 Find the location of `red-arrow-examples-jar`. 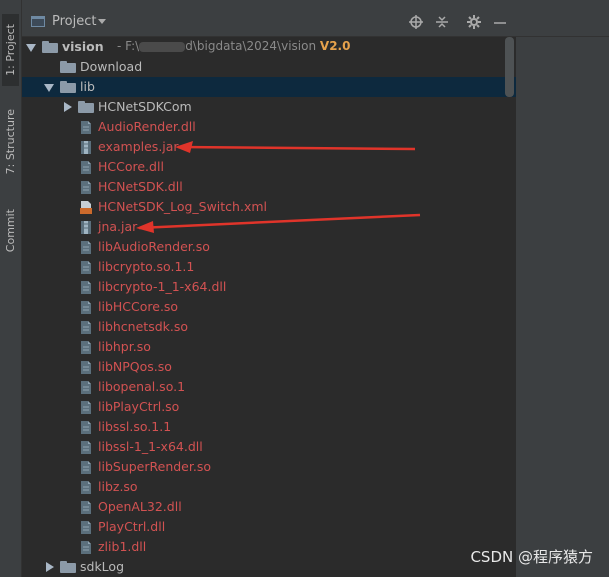

red-arrow-examples-jar is located at coordinates (295, 147).